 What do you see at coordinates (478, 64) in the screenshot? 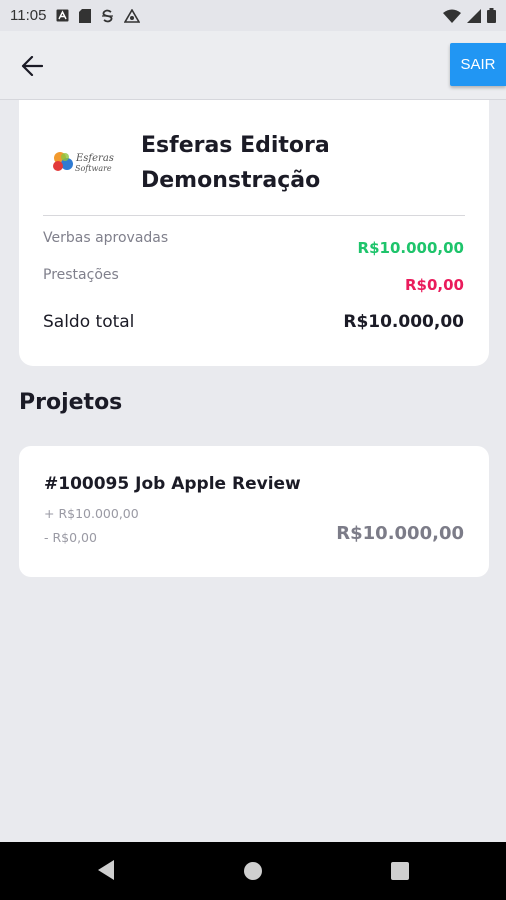
I see `logout-button: SAIR` at bounding box center [478, 64].